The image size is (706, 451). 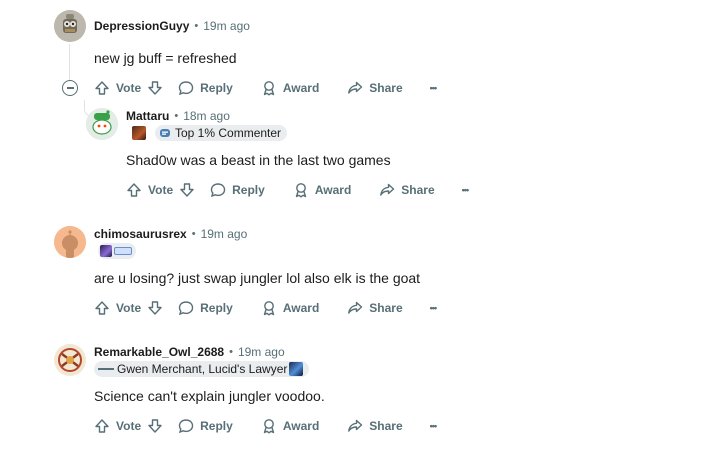 What do you see at coordinates (140, 234) in the screenshot?
I see `comment-author: chimosaurusrex` at bounding box center [140, 234].